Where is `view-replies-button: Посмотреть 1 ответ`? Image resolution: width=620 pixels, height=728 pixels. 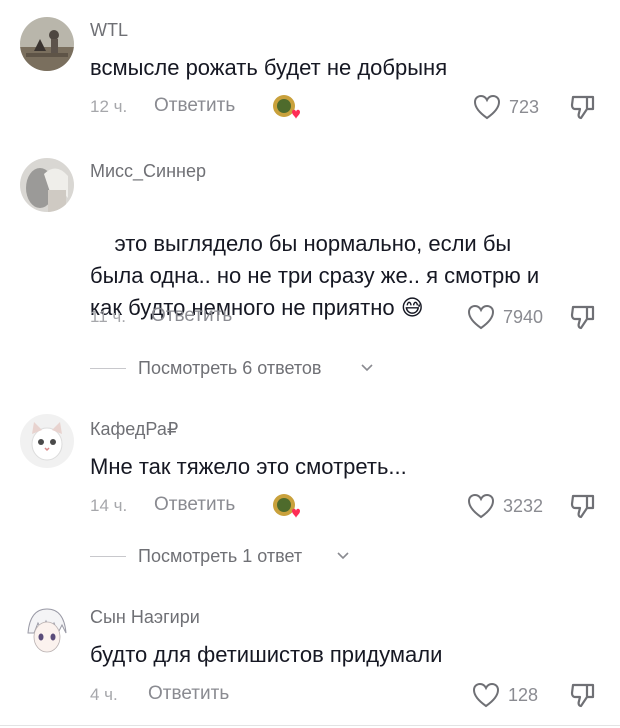
view-replies-button: Посмотреть 1 ответ is located at coordinates (290, 557).